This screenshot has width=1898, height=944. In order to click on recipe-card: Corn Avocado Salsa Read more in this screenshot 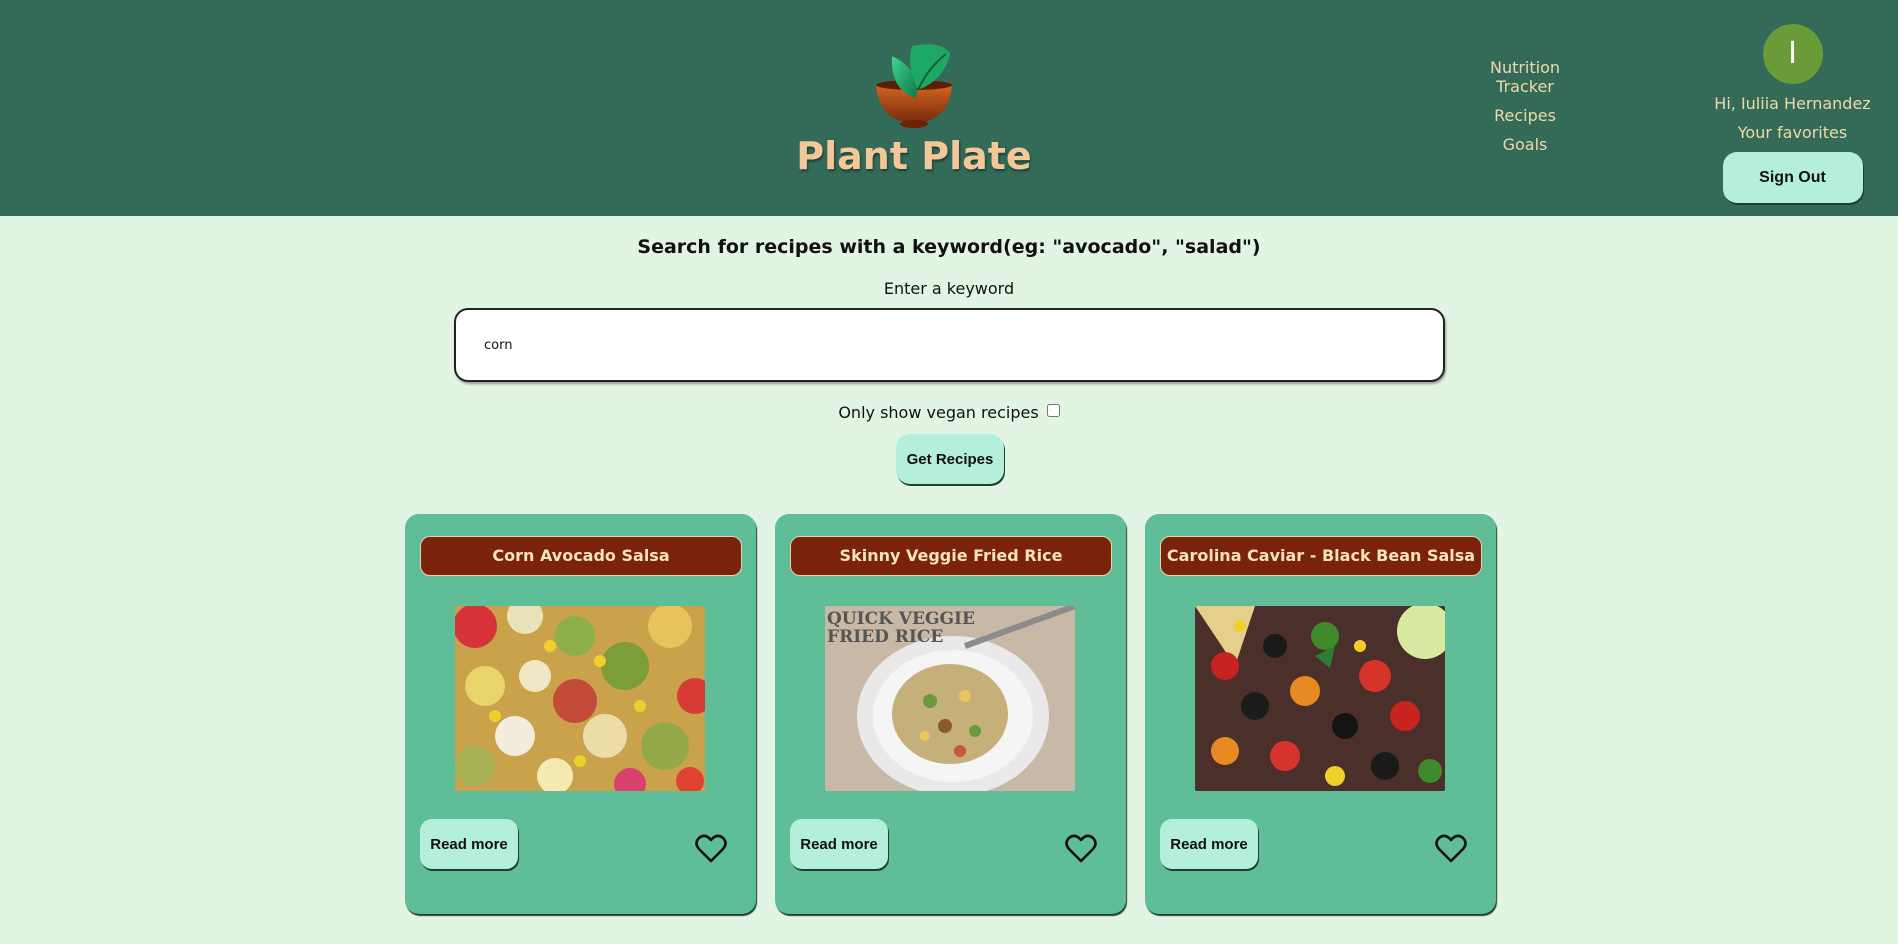, I will do `click(580, 714)`.